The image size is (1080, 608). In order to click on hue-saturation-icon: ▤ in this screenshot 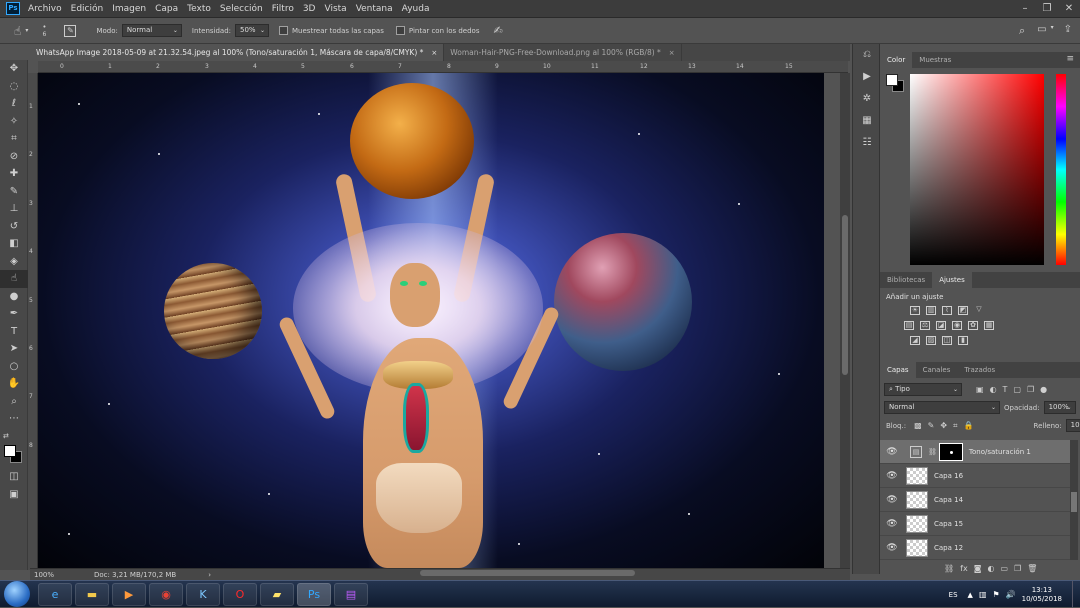, I will do `click(909, 325)`.